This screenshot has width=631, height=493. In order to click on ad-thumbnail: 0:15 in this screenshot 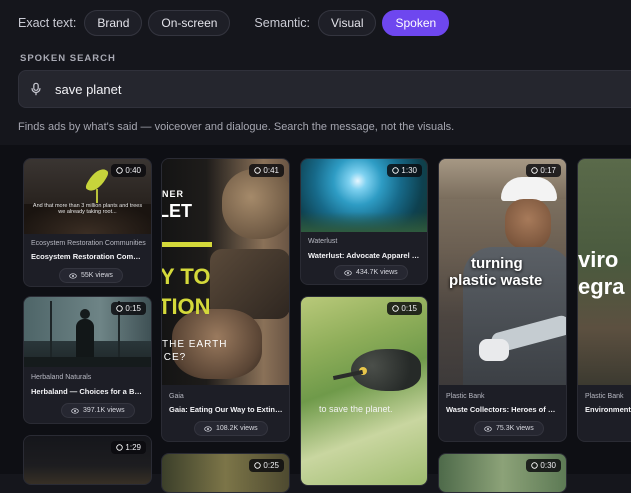, I will do `click(87, 332)`.